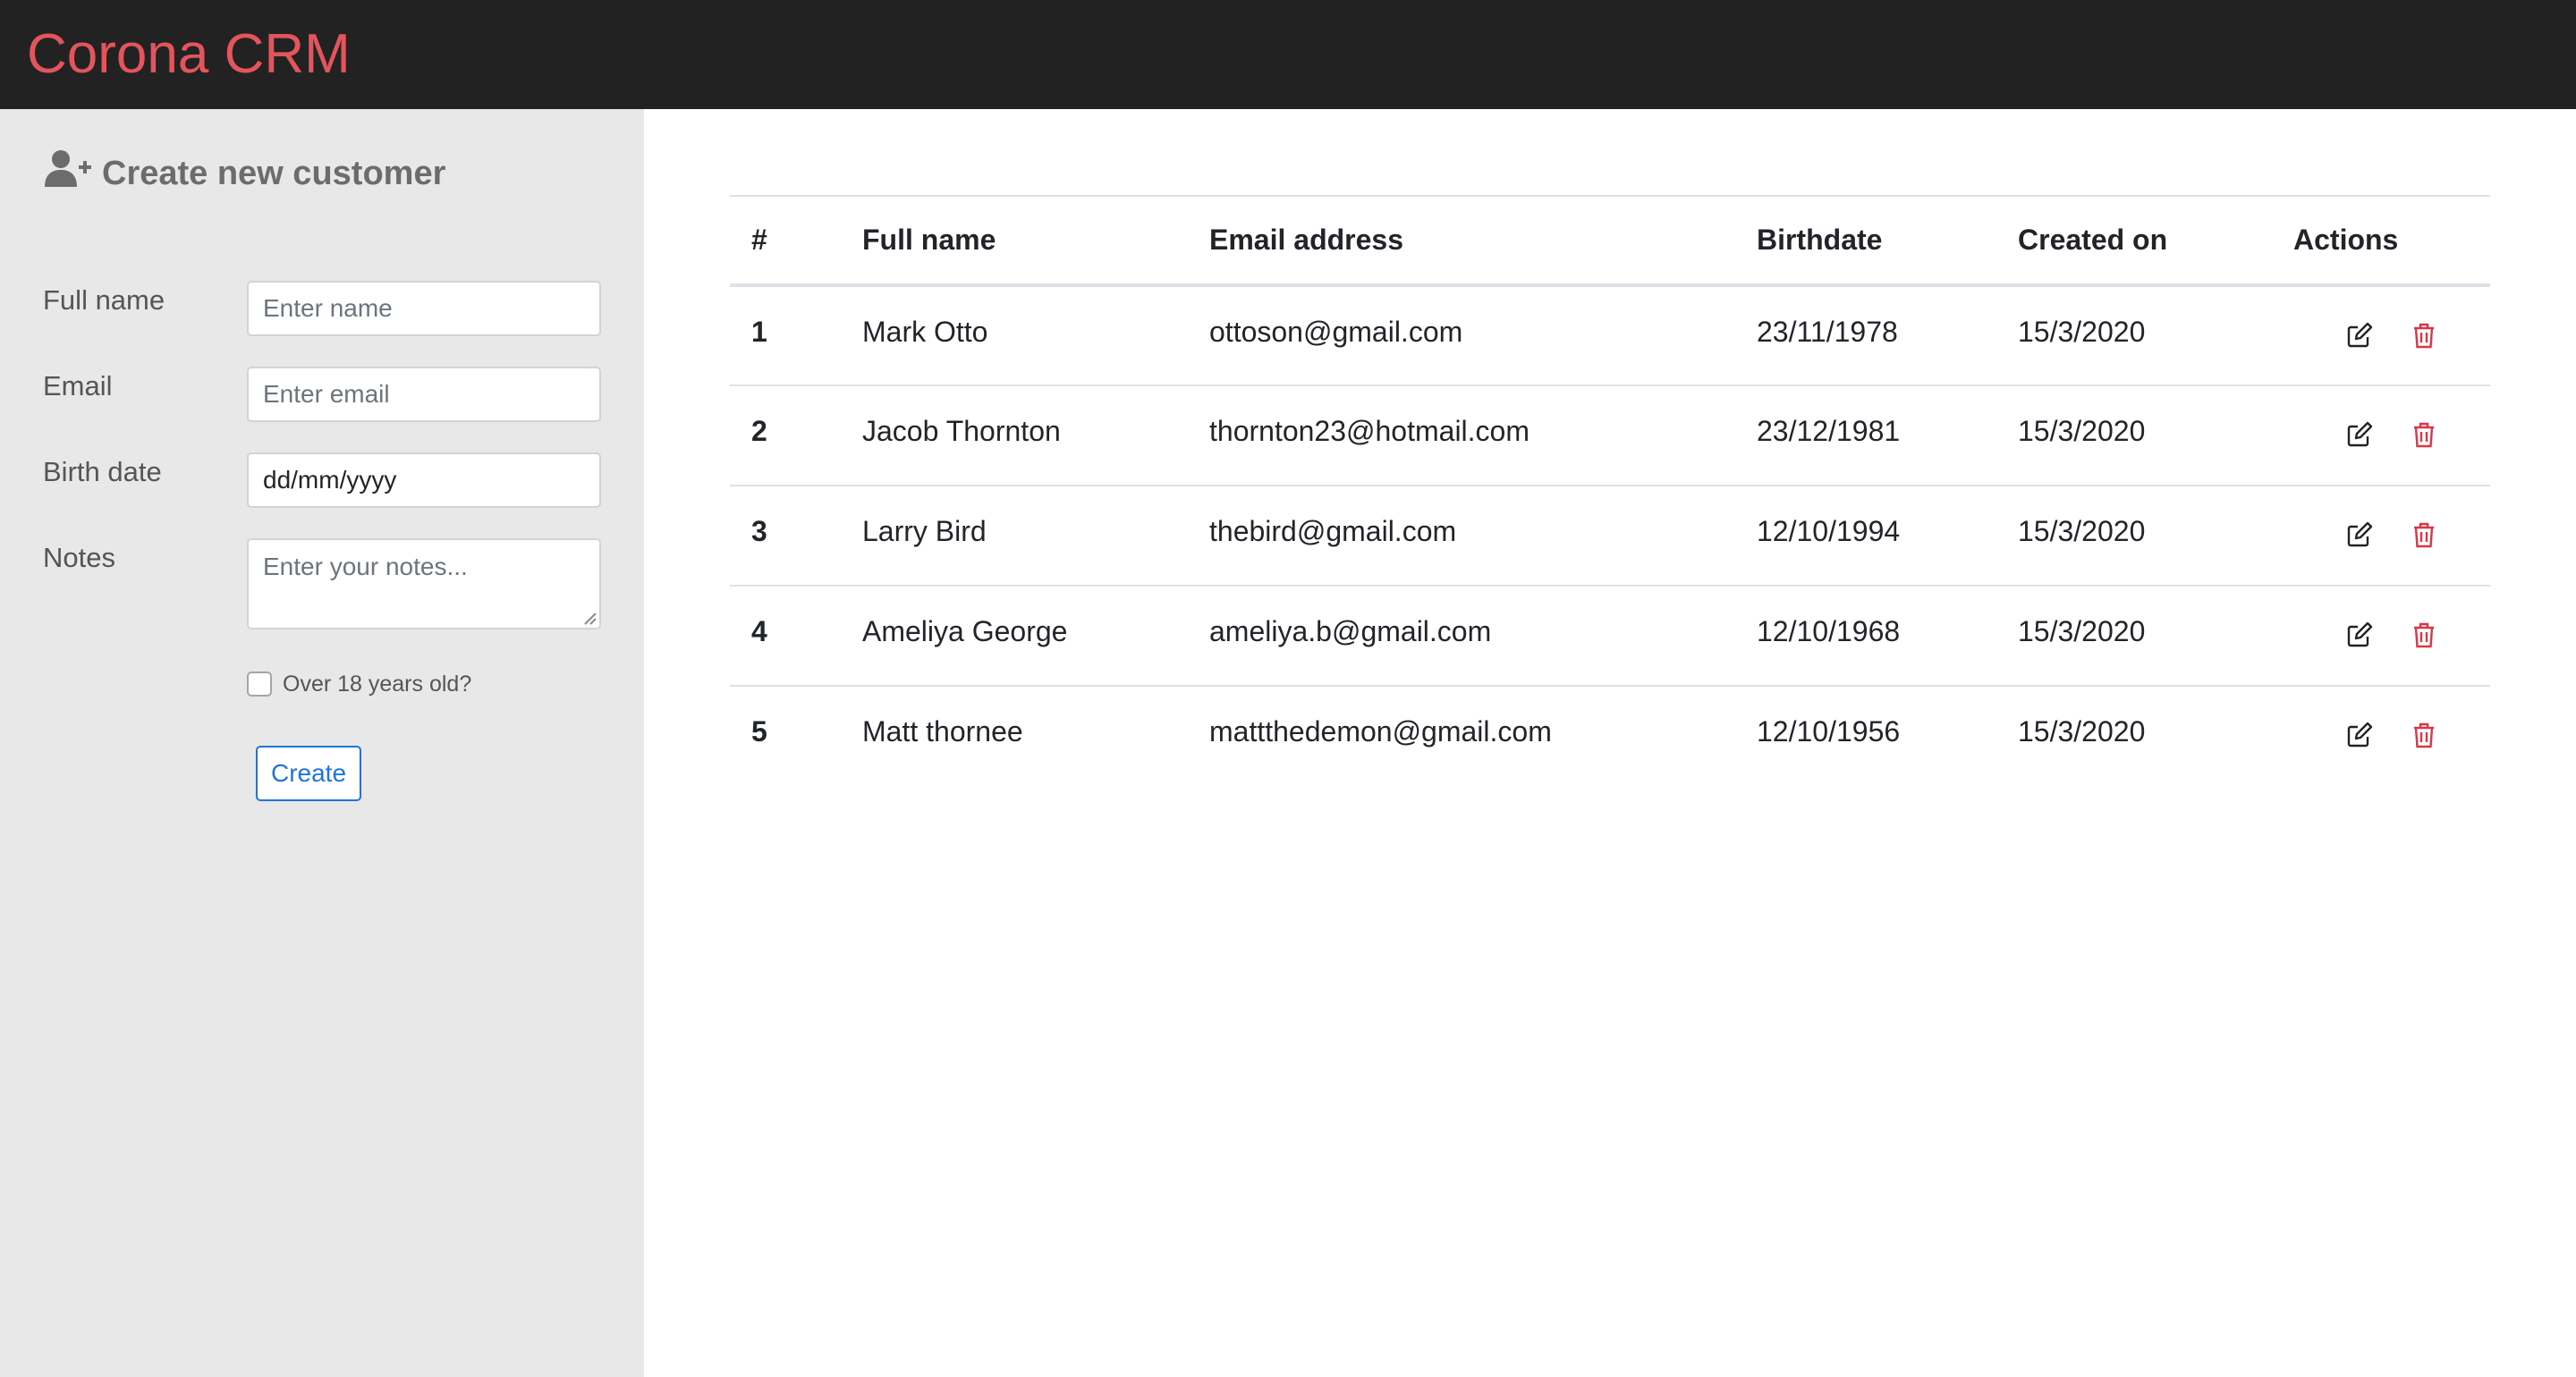 The height and width of the screenshot is (1377, 2576). I want to click on row-email: mattthedemon@gmail.com, so click(1380, 731).